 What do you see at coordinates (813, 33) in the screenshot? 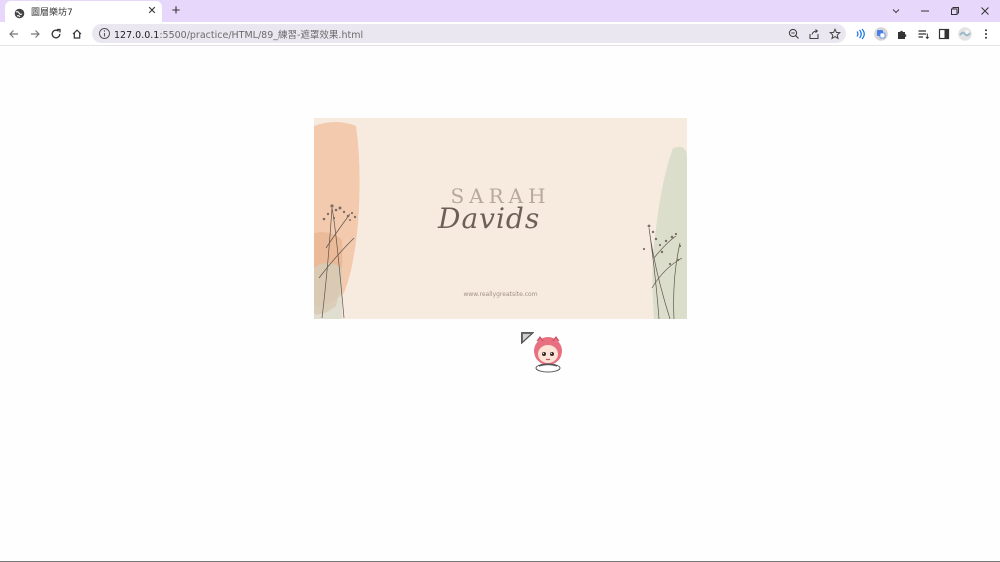
I see `share-icon` at bounding box center [813, 33].